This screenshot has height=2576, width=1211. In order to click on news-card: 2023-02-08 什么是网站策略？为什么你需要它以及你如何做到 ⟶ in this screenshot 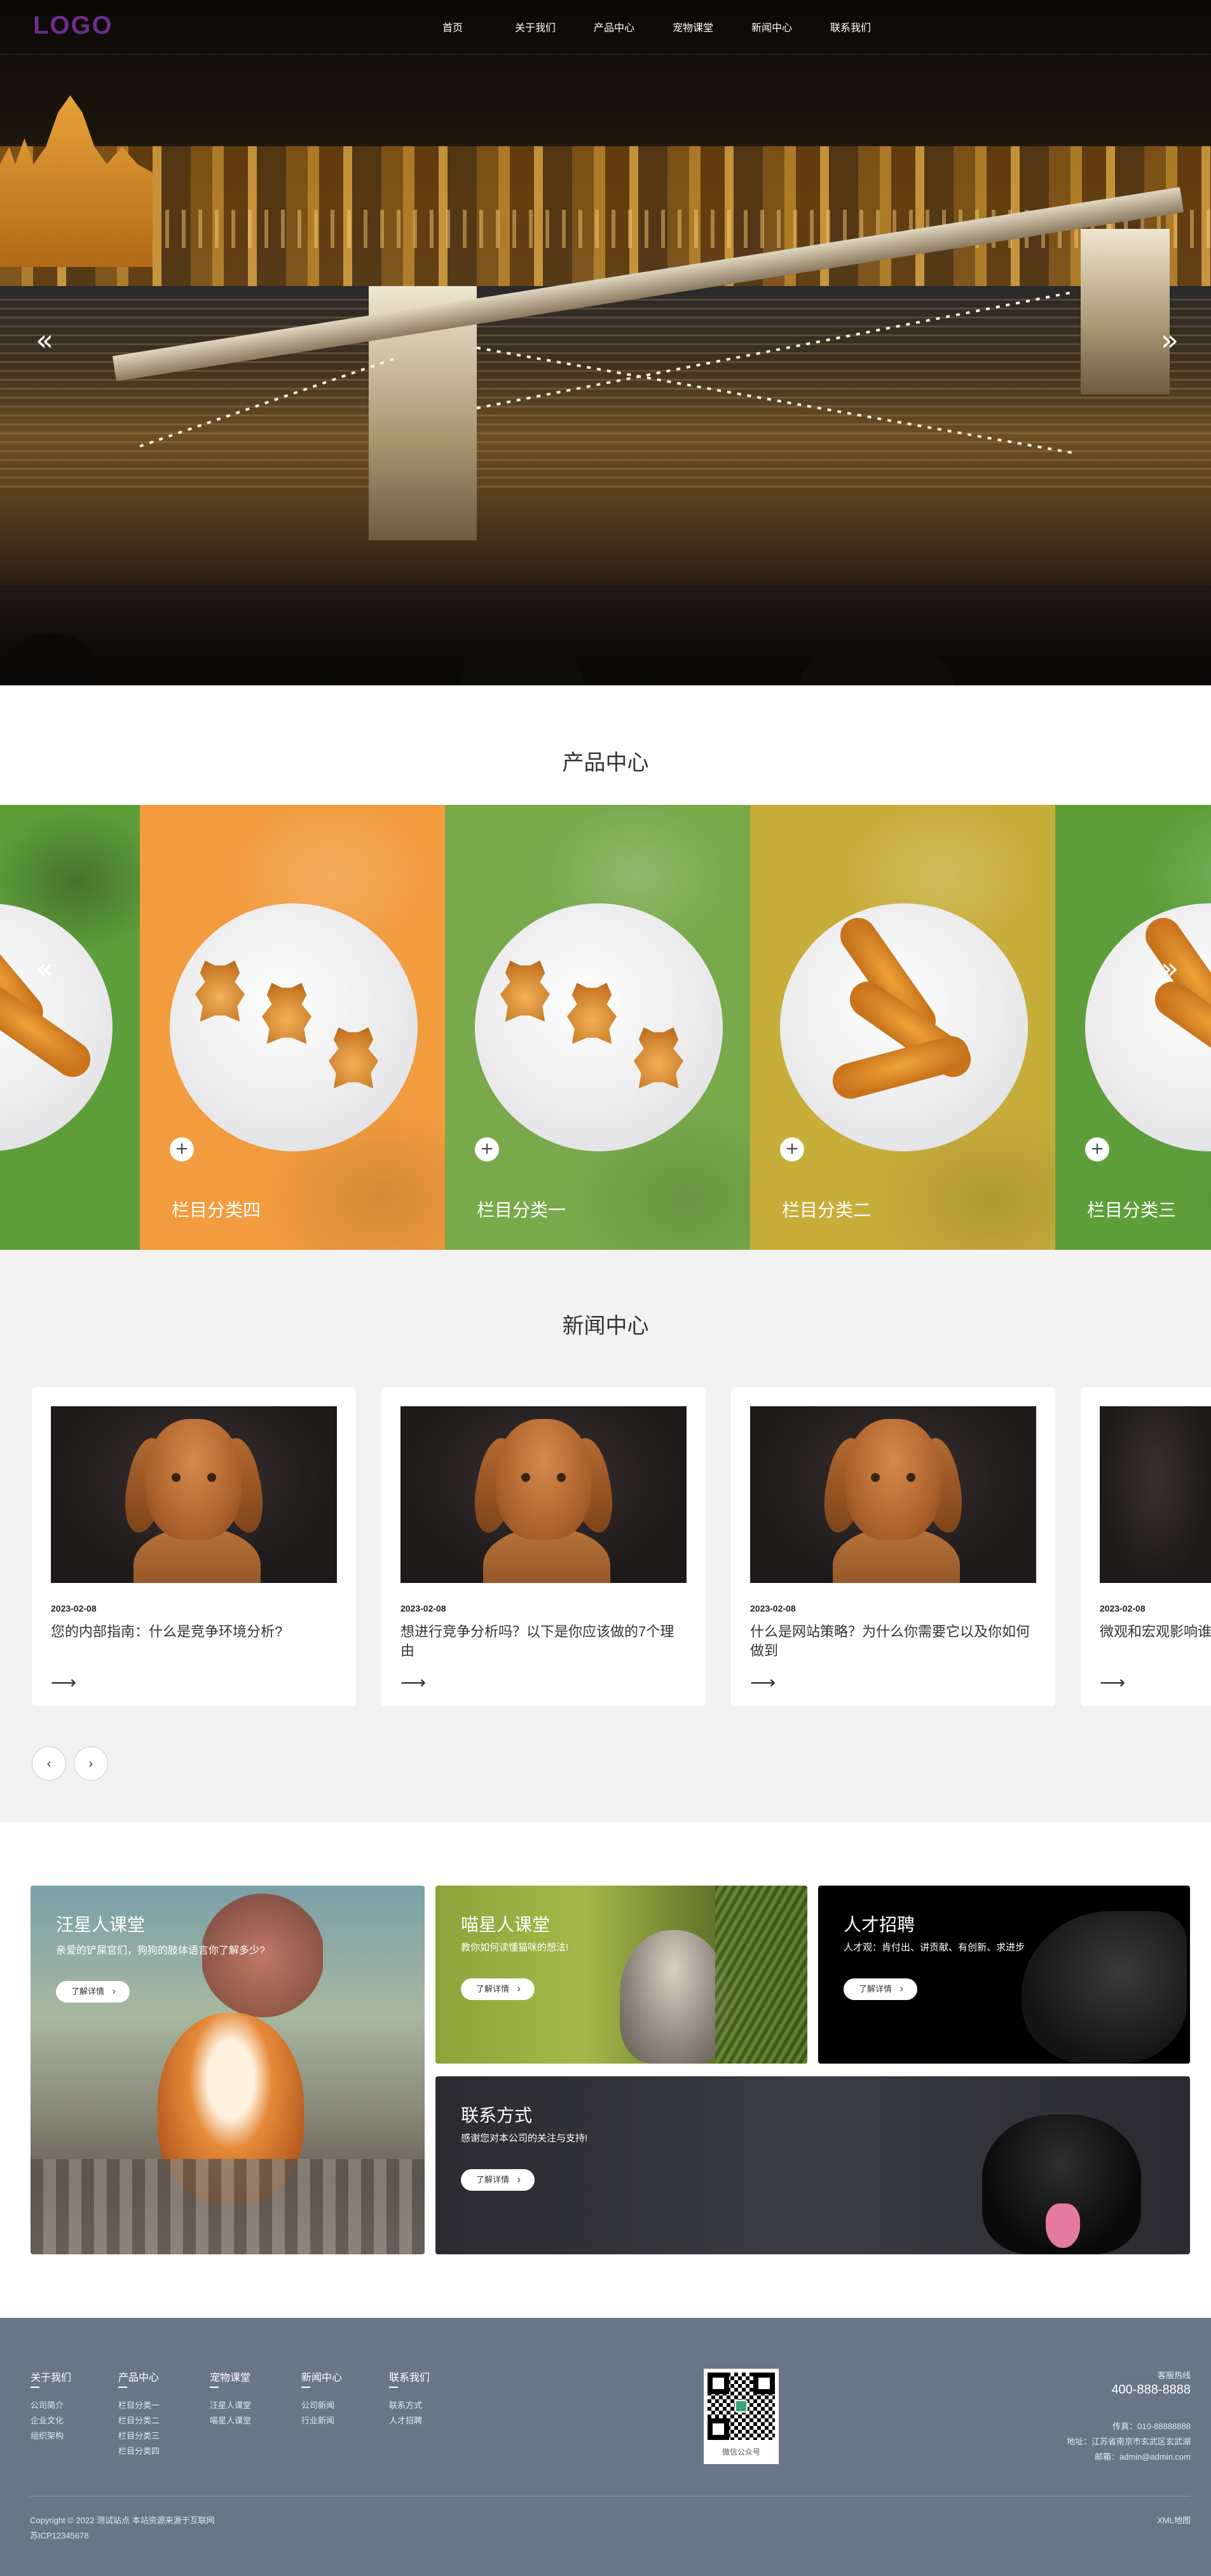, I will do `click(893, 1546)`.